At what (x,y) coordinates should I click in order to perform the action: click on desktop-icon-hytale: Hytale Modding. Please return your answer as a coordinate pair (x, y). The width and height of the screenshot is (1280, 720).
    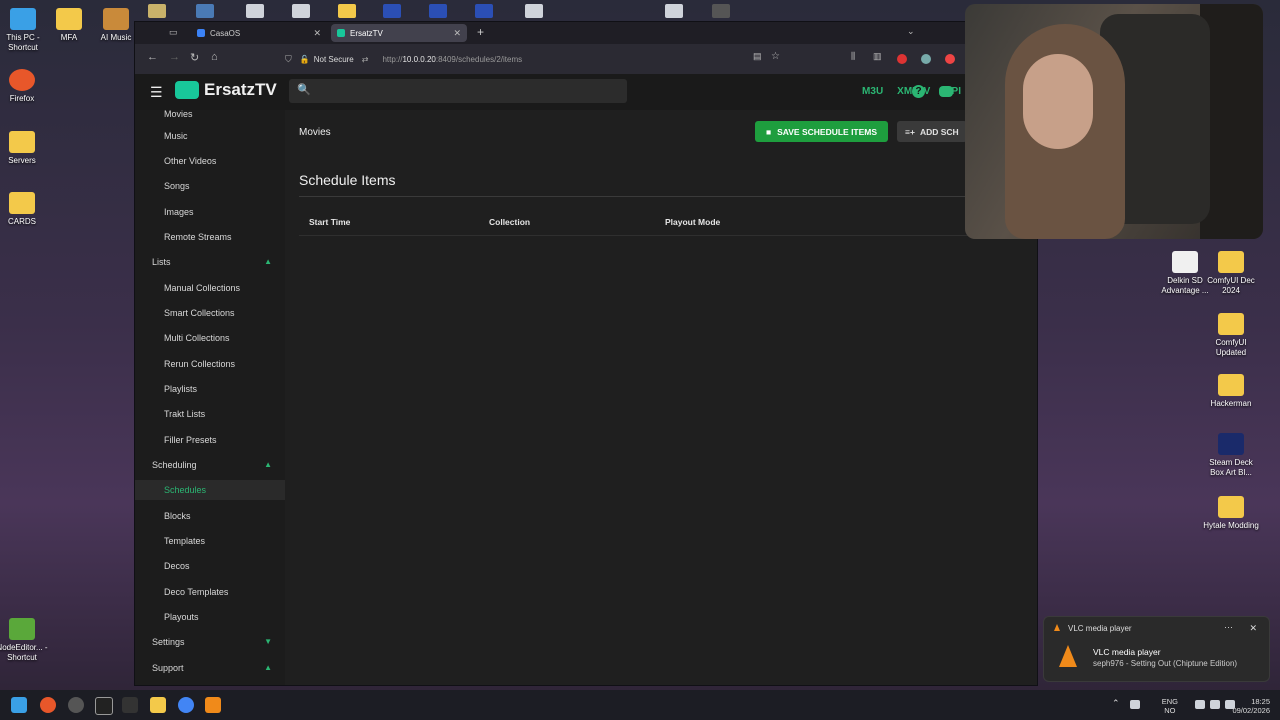
    Looking at the image, I should click on (1231, 513).